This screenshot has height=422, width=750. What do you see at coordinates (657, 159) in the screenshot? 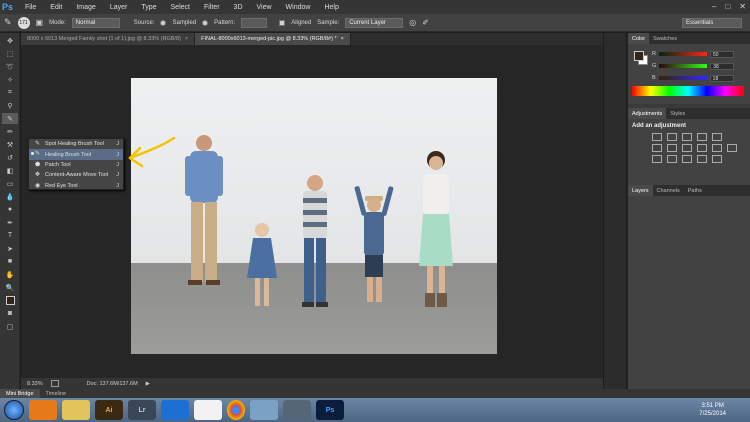
I see `invert-icon` at bounding box center [657, 159].